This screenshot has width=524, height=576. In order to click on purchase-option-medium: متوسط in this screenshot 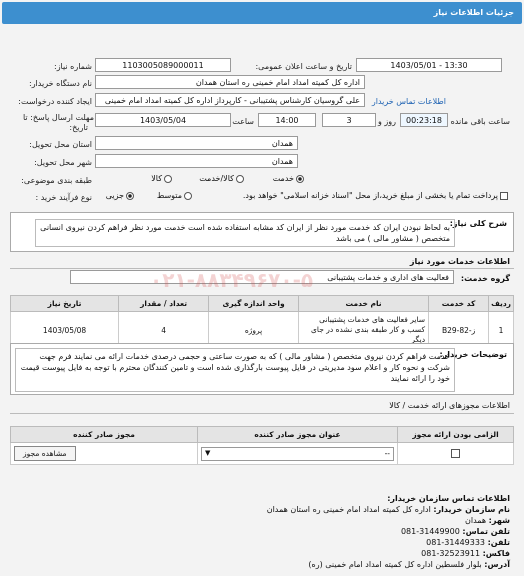, I will do `click(175, 195)`.